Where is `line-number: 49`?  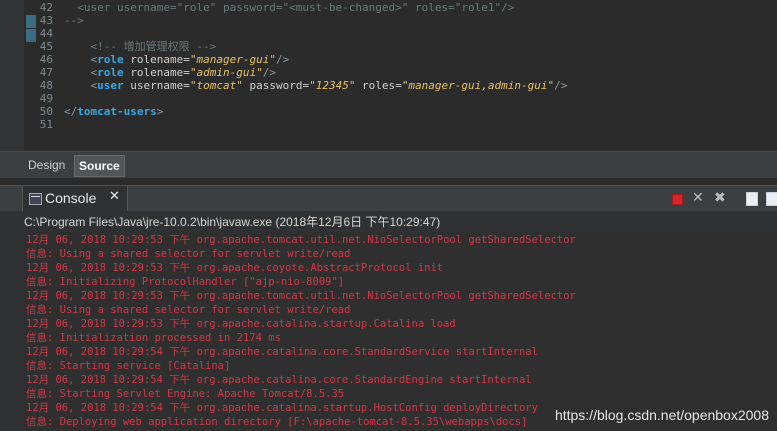
line-number: 49 is located at coordinates (46, 98).